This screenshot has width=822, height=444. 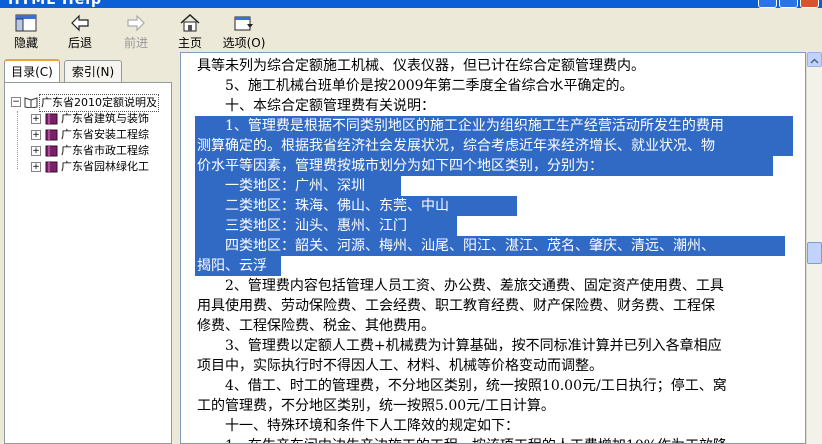 What do you see at coordinates (232, 266) in the screenshot?
I see `content-line: 揭阳、云浮` at bounding box center [232, 266].